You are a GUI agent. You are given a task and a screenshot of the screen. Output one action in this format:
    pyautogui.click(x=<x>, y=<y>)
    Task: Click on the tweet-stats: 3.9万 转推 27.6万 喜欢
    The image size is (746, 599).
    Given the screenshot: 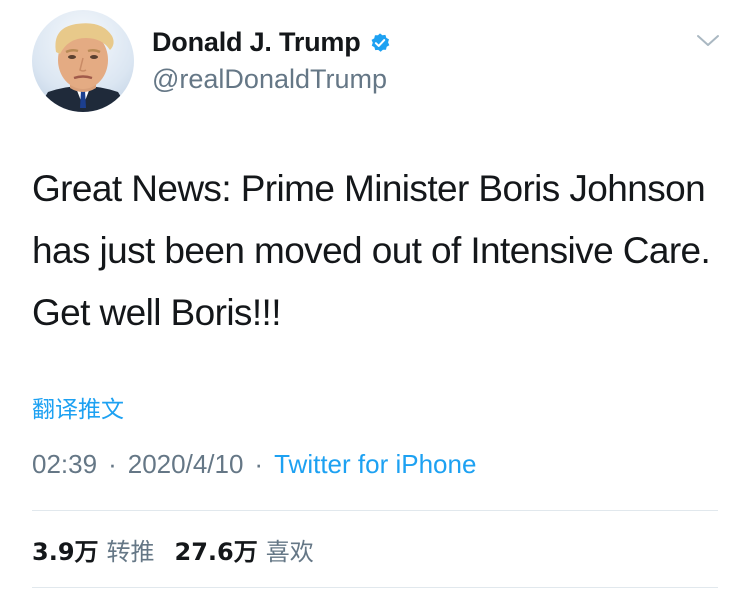 What is the action you would take?
    pyautogui.click(x=183, y=549)
    